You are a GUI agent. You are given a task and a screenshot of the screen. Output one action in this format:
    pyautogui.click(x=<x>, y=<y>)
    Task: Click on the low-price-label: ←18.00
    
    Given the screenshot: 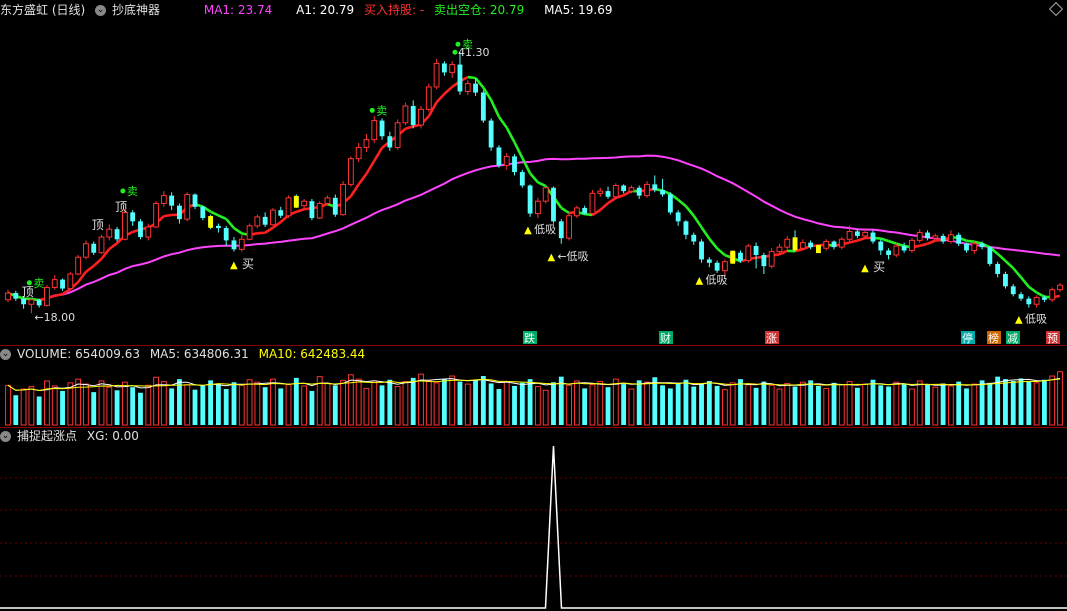 What is the action you would take?
    pyautogui.click(x=54, y=317)
    